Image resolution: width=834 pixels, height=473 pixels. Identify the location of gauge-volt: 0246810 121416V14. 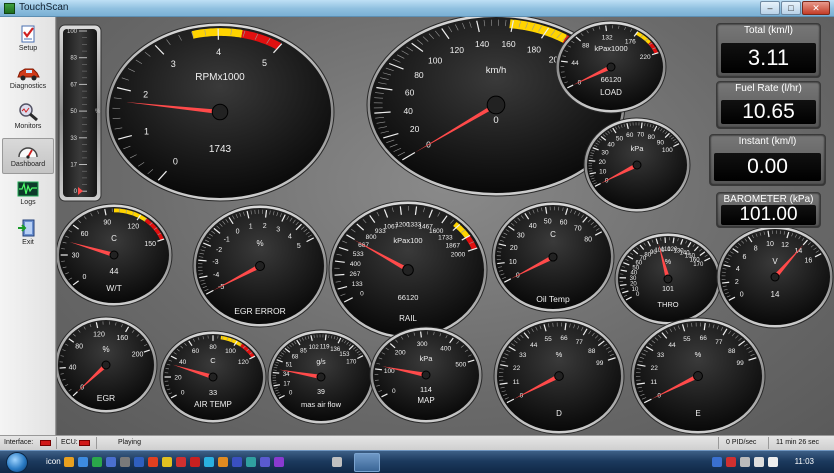
(775, 277).